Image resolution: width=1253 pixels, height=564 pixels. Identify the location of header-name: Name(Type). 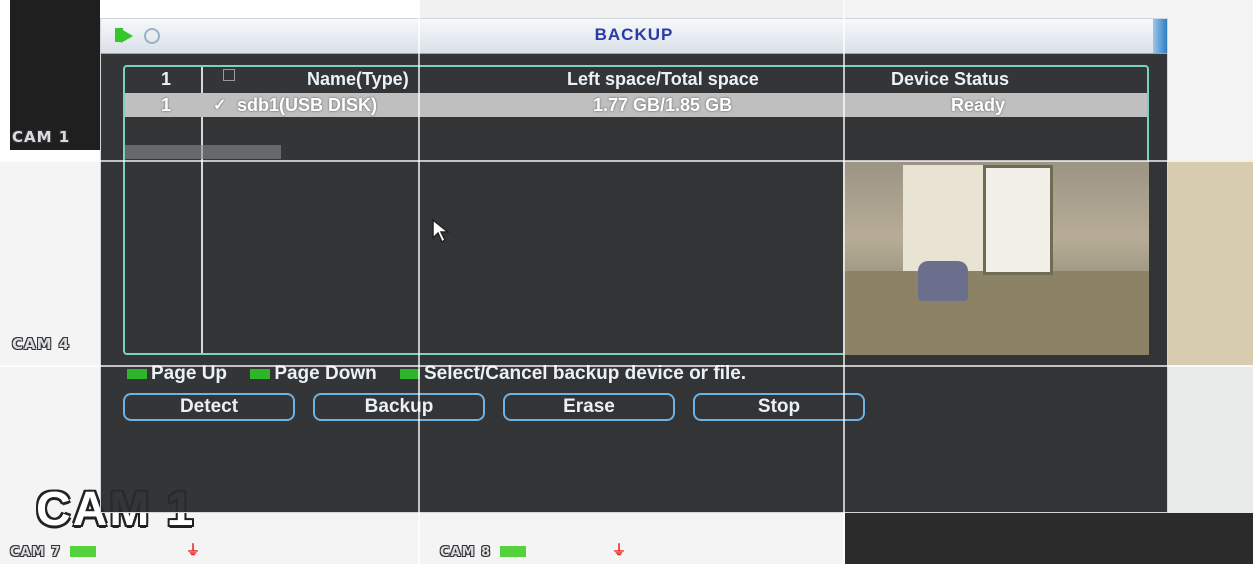
(358, 79).